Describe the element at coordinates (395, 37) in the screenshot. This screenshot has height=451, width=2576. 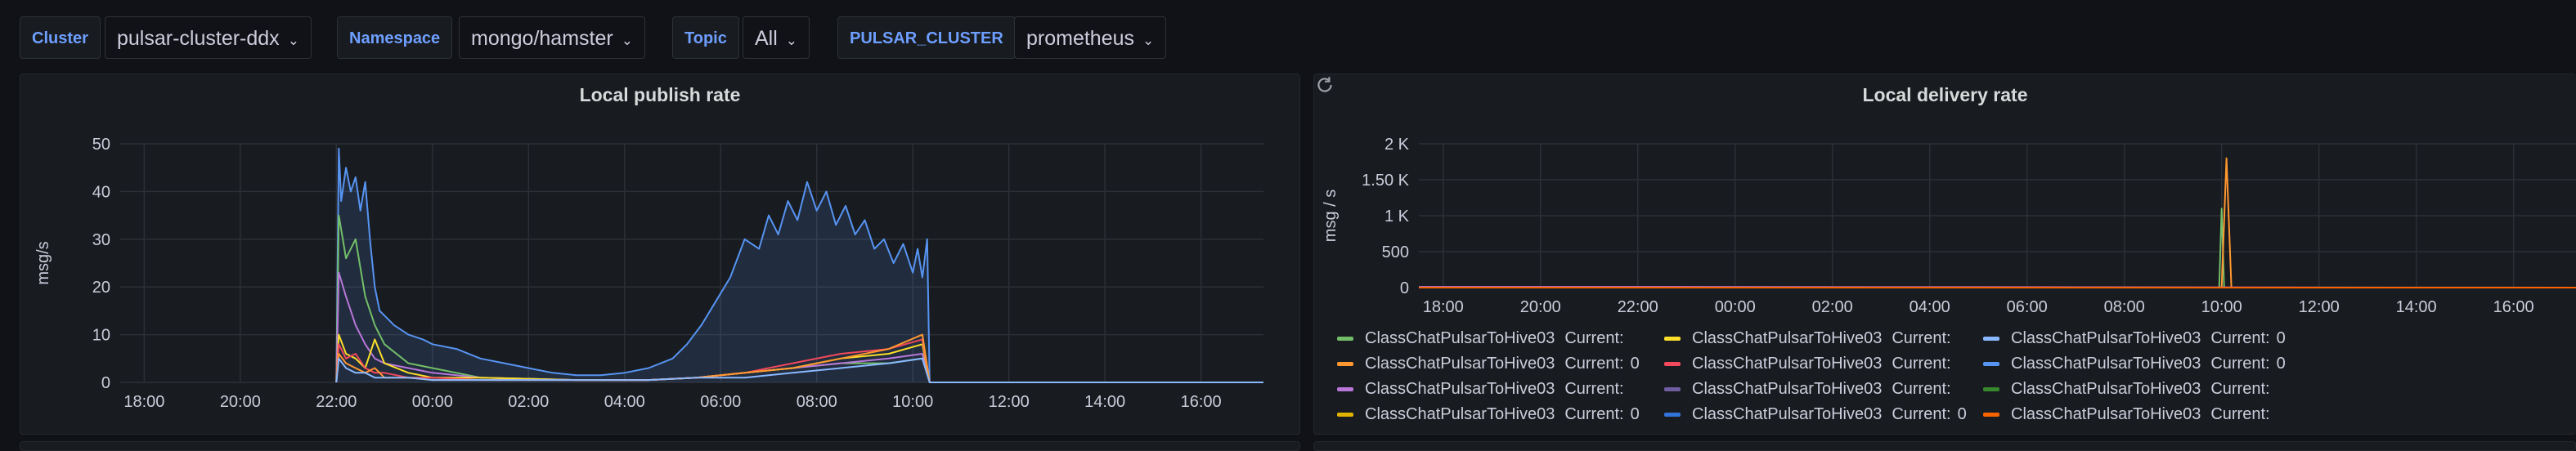
I see `namespace-variable-label: Namespace` at that location.